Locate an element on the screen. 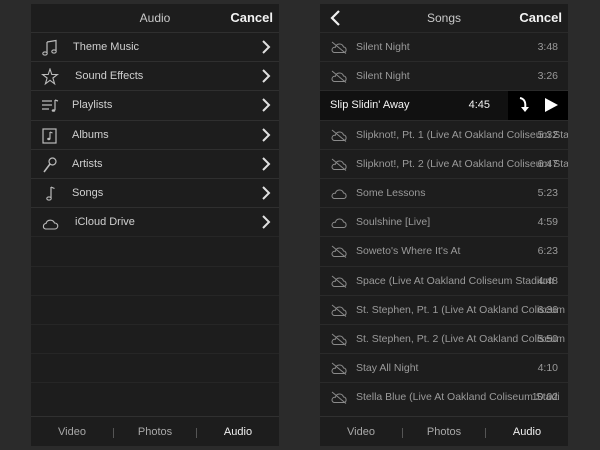  song-duration: 4:45 is located at coordinates (479, 105).